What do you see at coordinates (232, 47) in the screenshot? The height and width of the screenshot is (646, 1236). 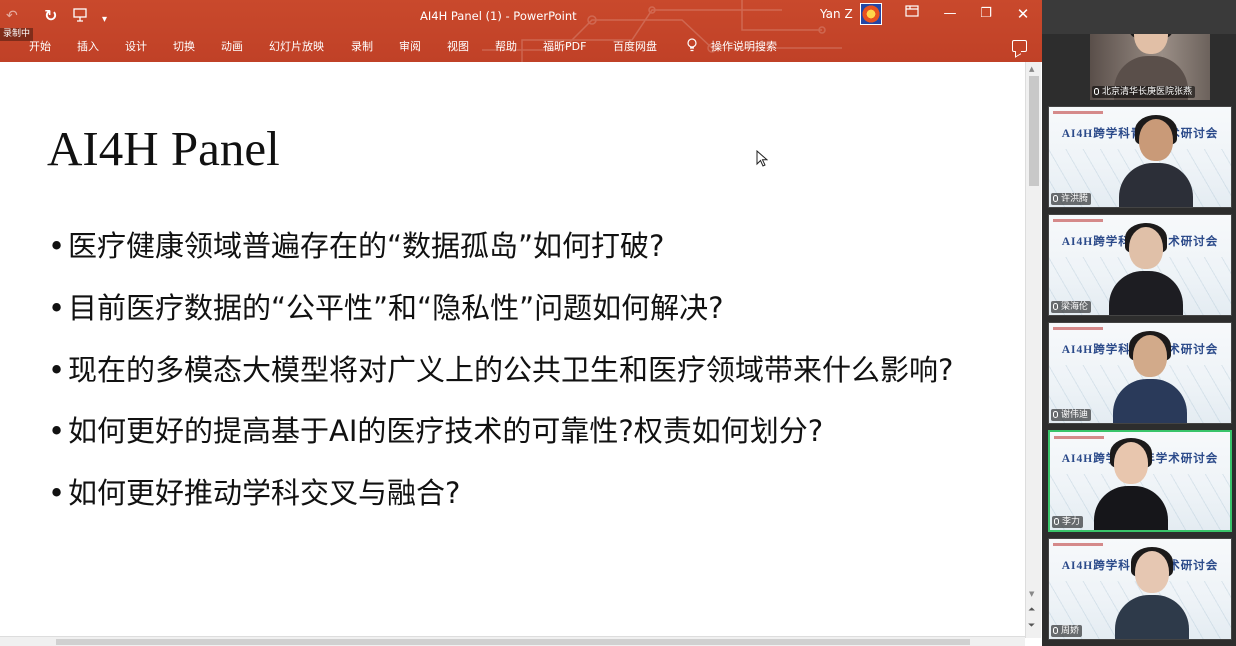 I see `tab-animations: 动画` at bounding box center [232, 47].